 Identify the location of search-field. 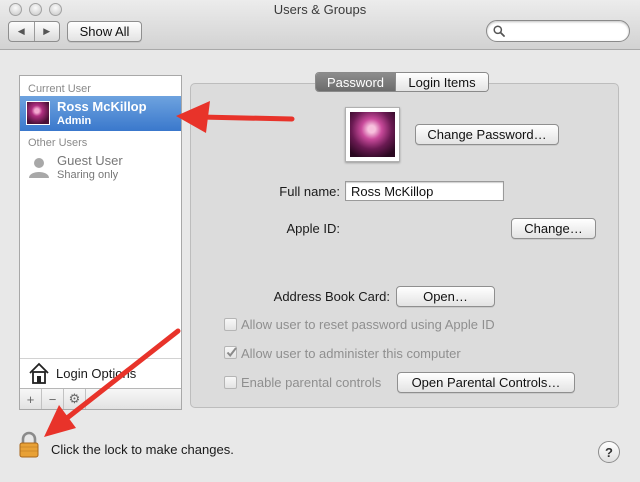
(558, 31).